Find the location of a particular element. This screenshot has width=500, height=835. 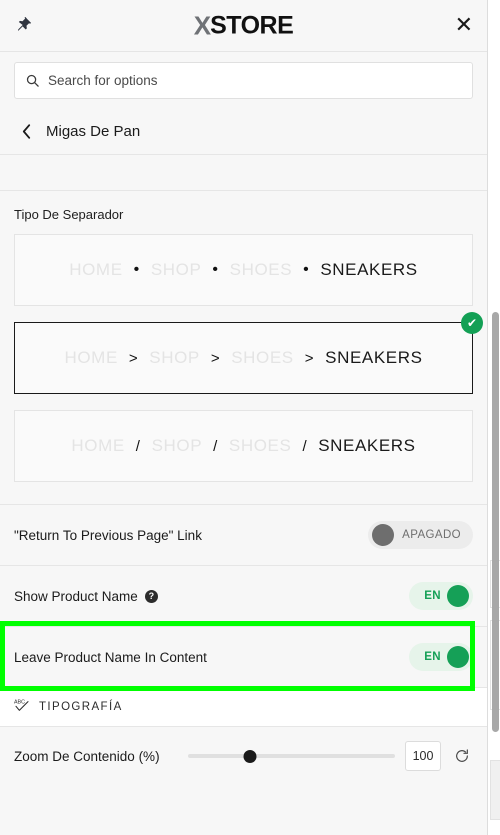

row-label: "Return To Previous Page" Link is located at coordinates (108, 535).